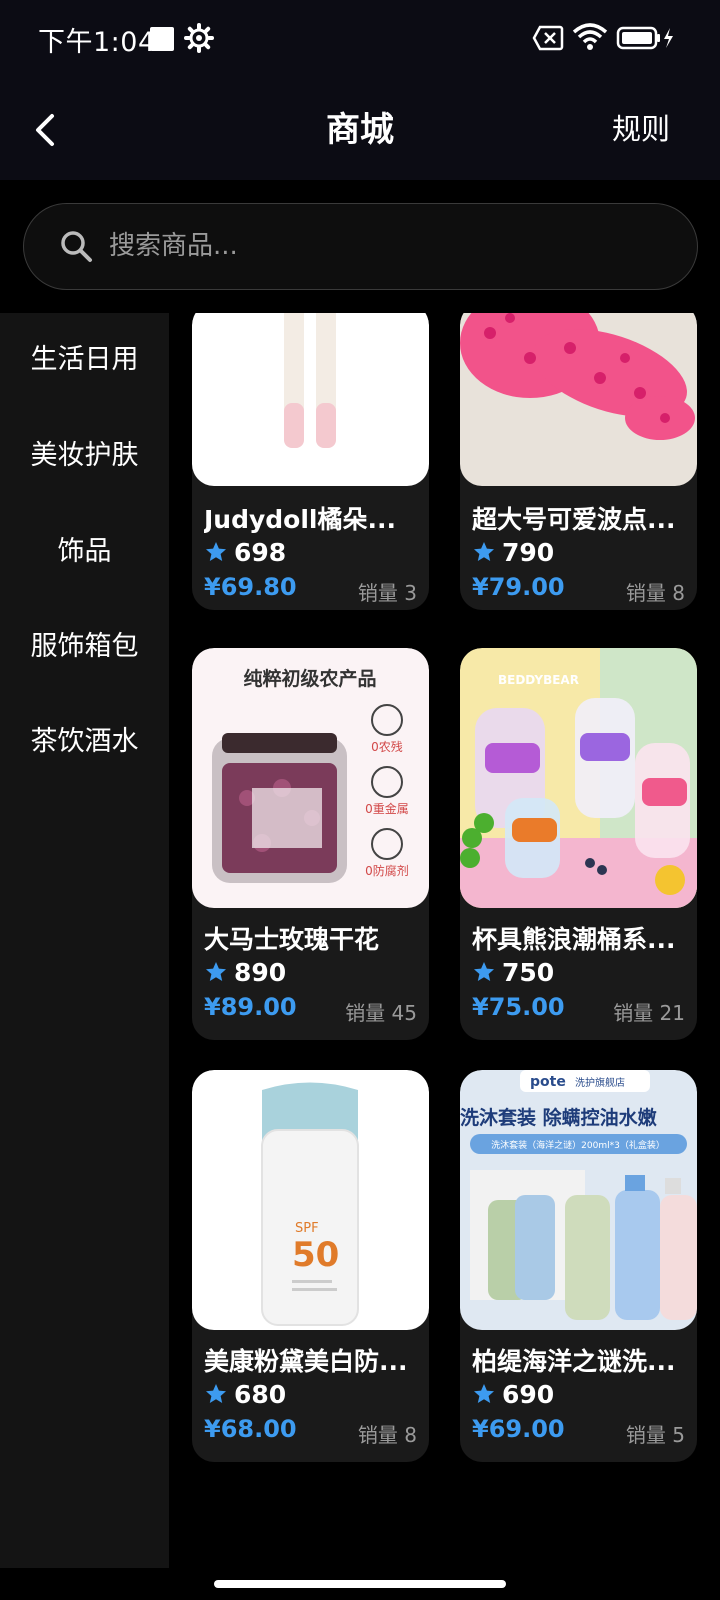 Image resolution: width=720 pixels, height=1600 pixels. Describe the element at coordinates (528, 1394) in the screenshot. I see `product-score: 690` at that location.